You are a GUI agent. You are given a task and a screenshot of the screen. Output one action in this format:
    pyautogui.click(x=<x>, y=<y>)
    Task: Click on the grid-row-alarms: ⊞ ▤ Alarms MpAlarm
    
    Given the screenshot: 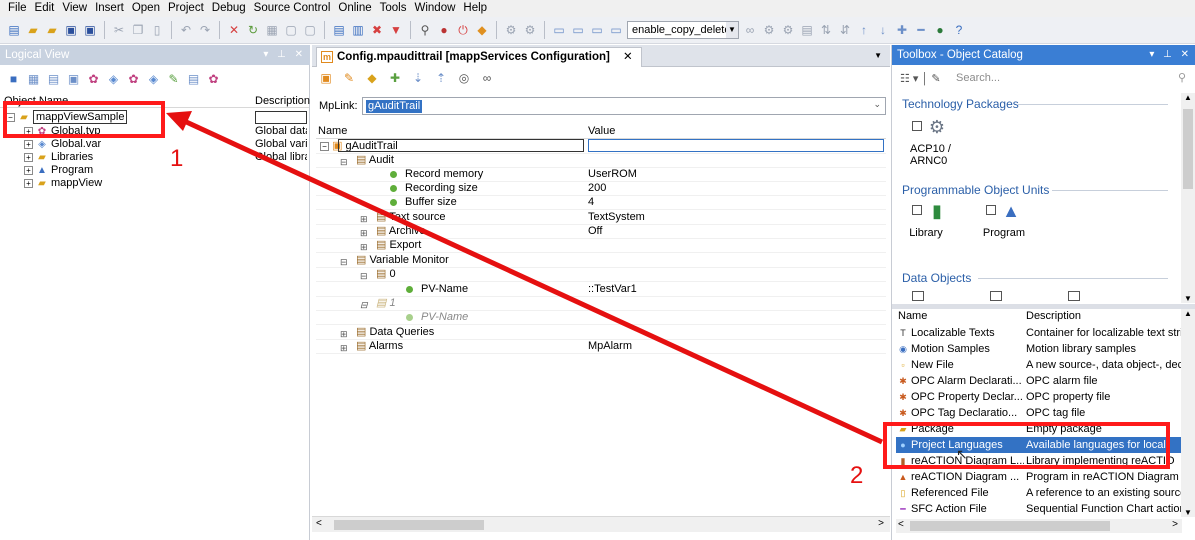 What is the action you would take?
    pyautogui.click(x=601, y=346)
    